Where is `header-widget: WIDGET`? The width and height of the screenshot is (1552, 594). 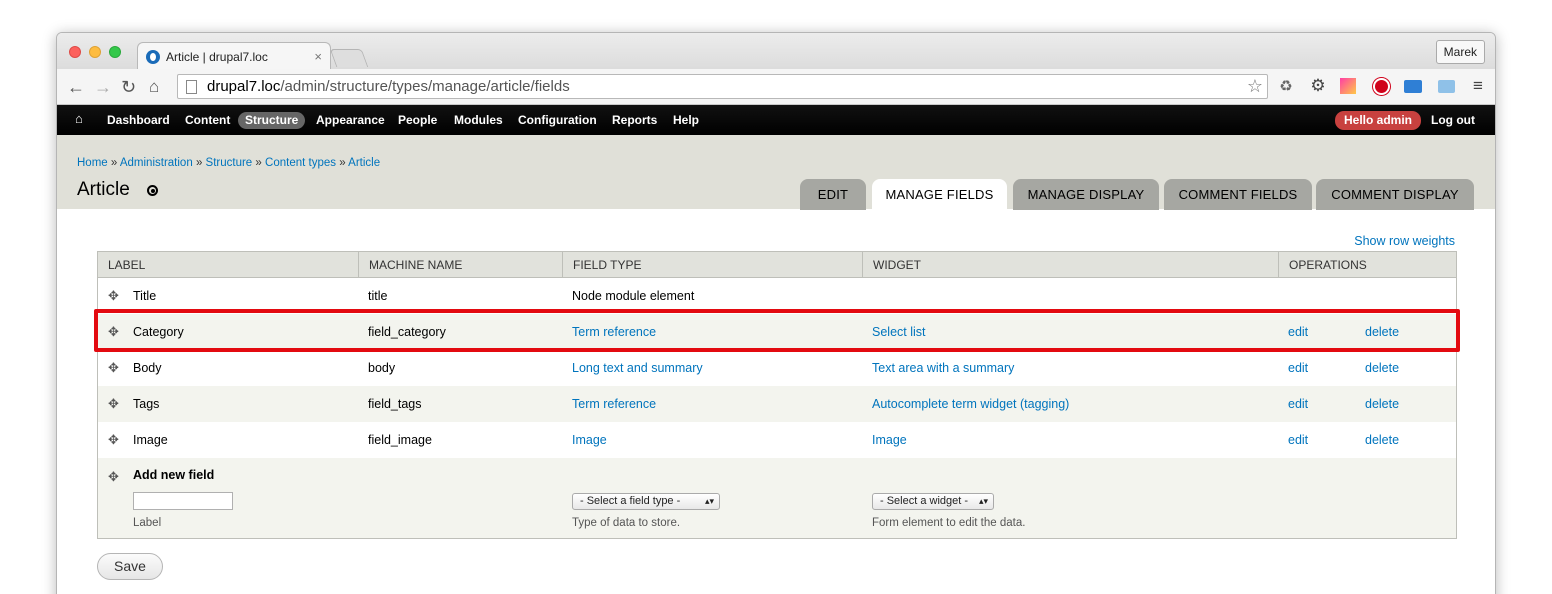 header-widget: WIDGET is located at coordinates (1070, 265).